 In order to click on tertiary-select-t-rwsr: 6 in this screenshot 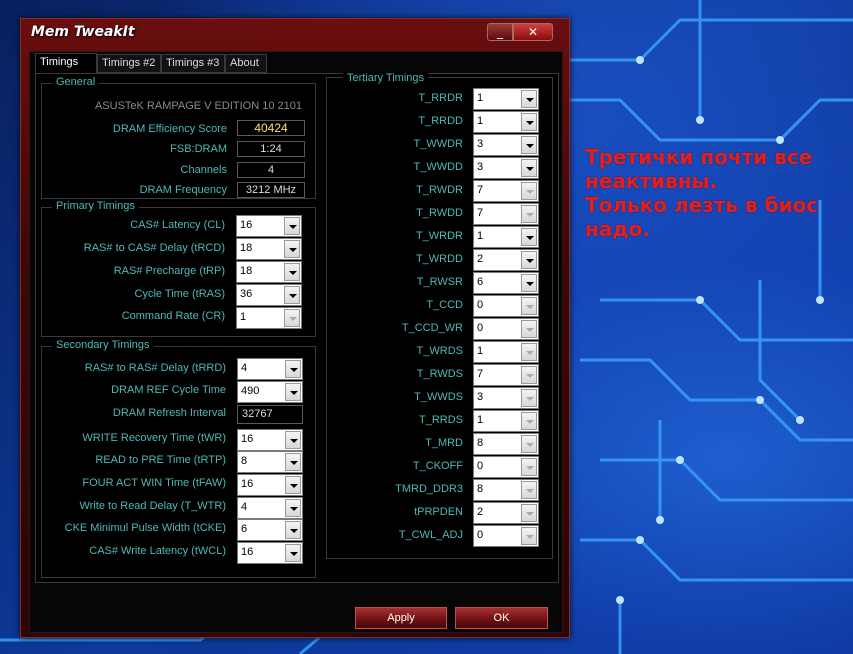, I will do `click(506, 283)`.